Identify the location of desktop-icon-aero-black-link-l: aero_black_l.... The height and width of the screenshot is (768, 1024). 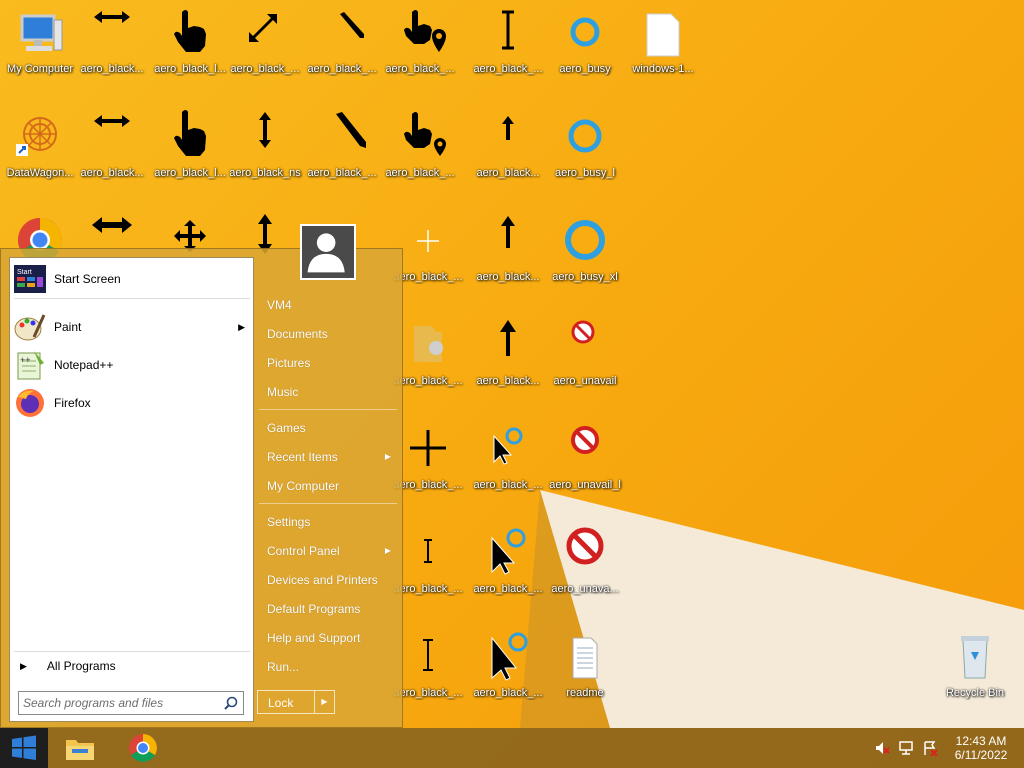
(190, 158).